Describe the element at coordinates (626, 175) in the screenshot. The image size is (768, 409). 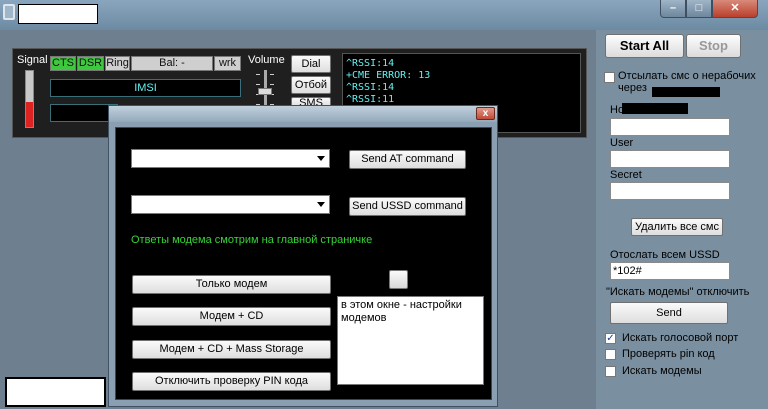
I see `secret-label: Secret` at that location.